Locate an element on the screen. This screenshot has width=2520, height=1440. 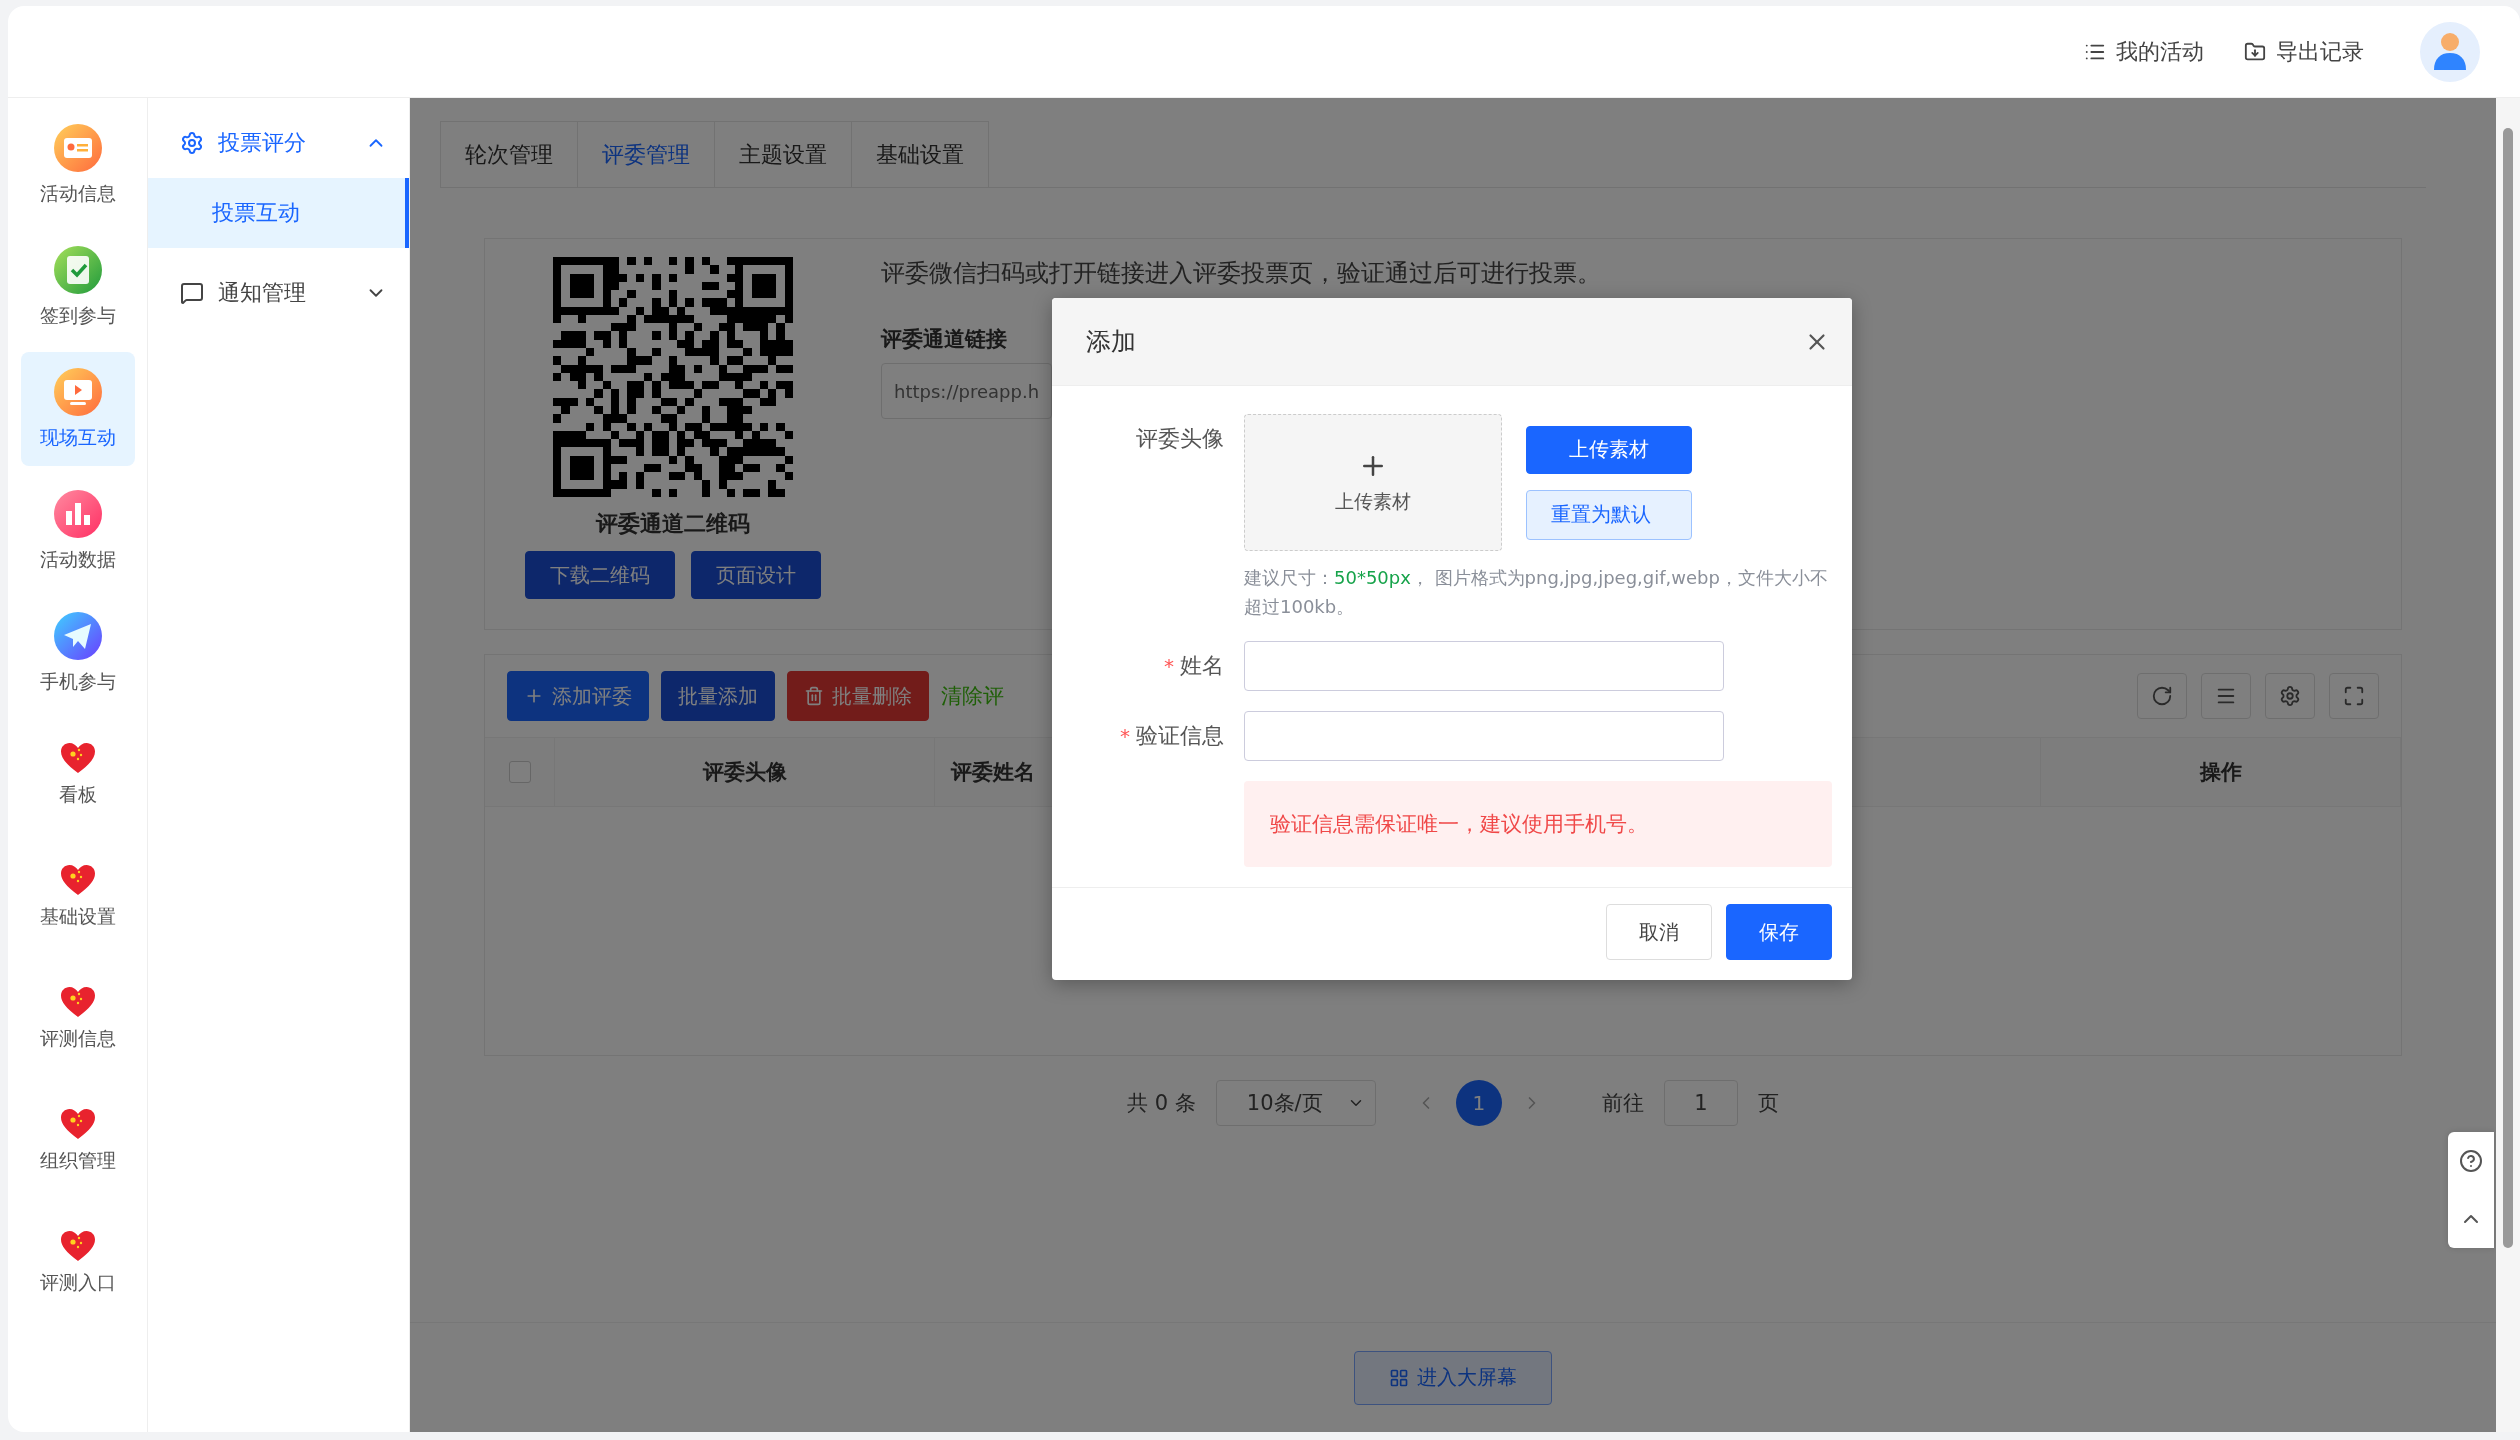
settings-button is located at coordinates (2290, 696).